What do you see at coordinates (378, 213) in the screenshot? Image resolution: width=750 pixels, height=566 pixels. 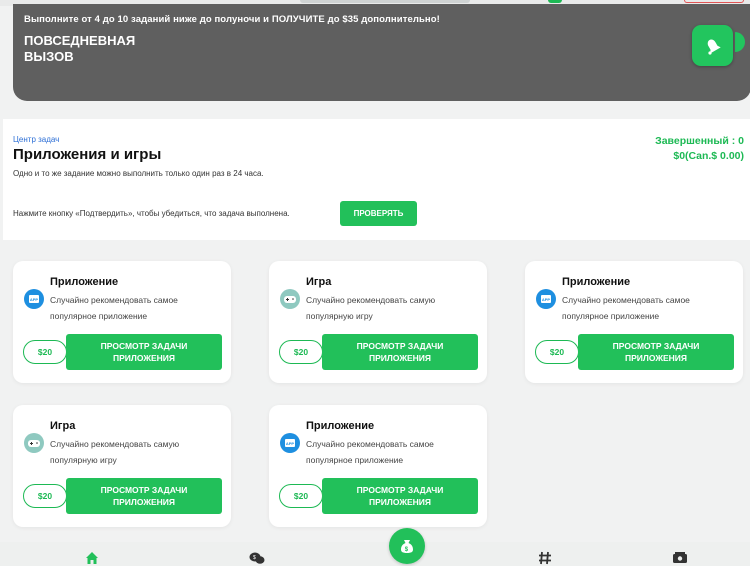 I see `verify-button: ПРОВЕРЯТЬ` at bounding box center [378, 213].